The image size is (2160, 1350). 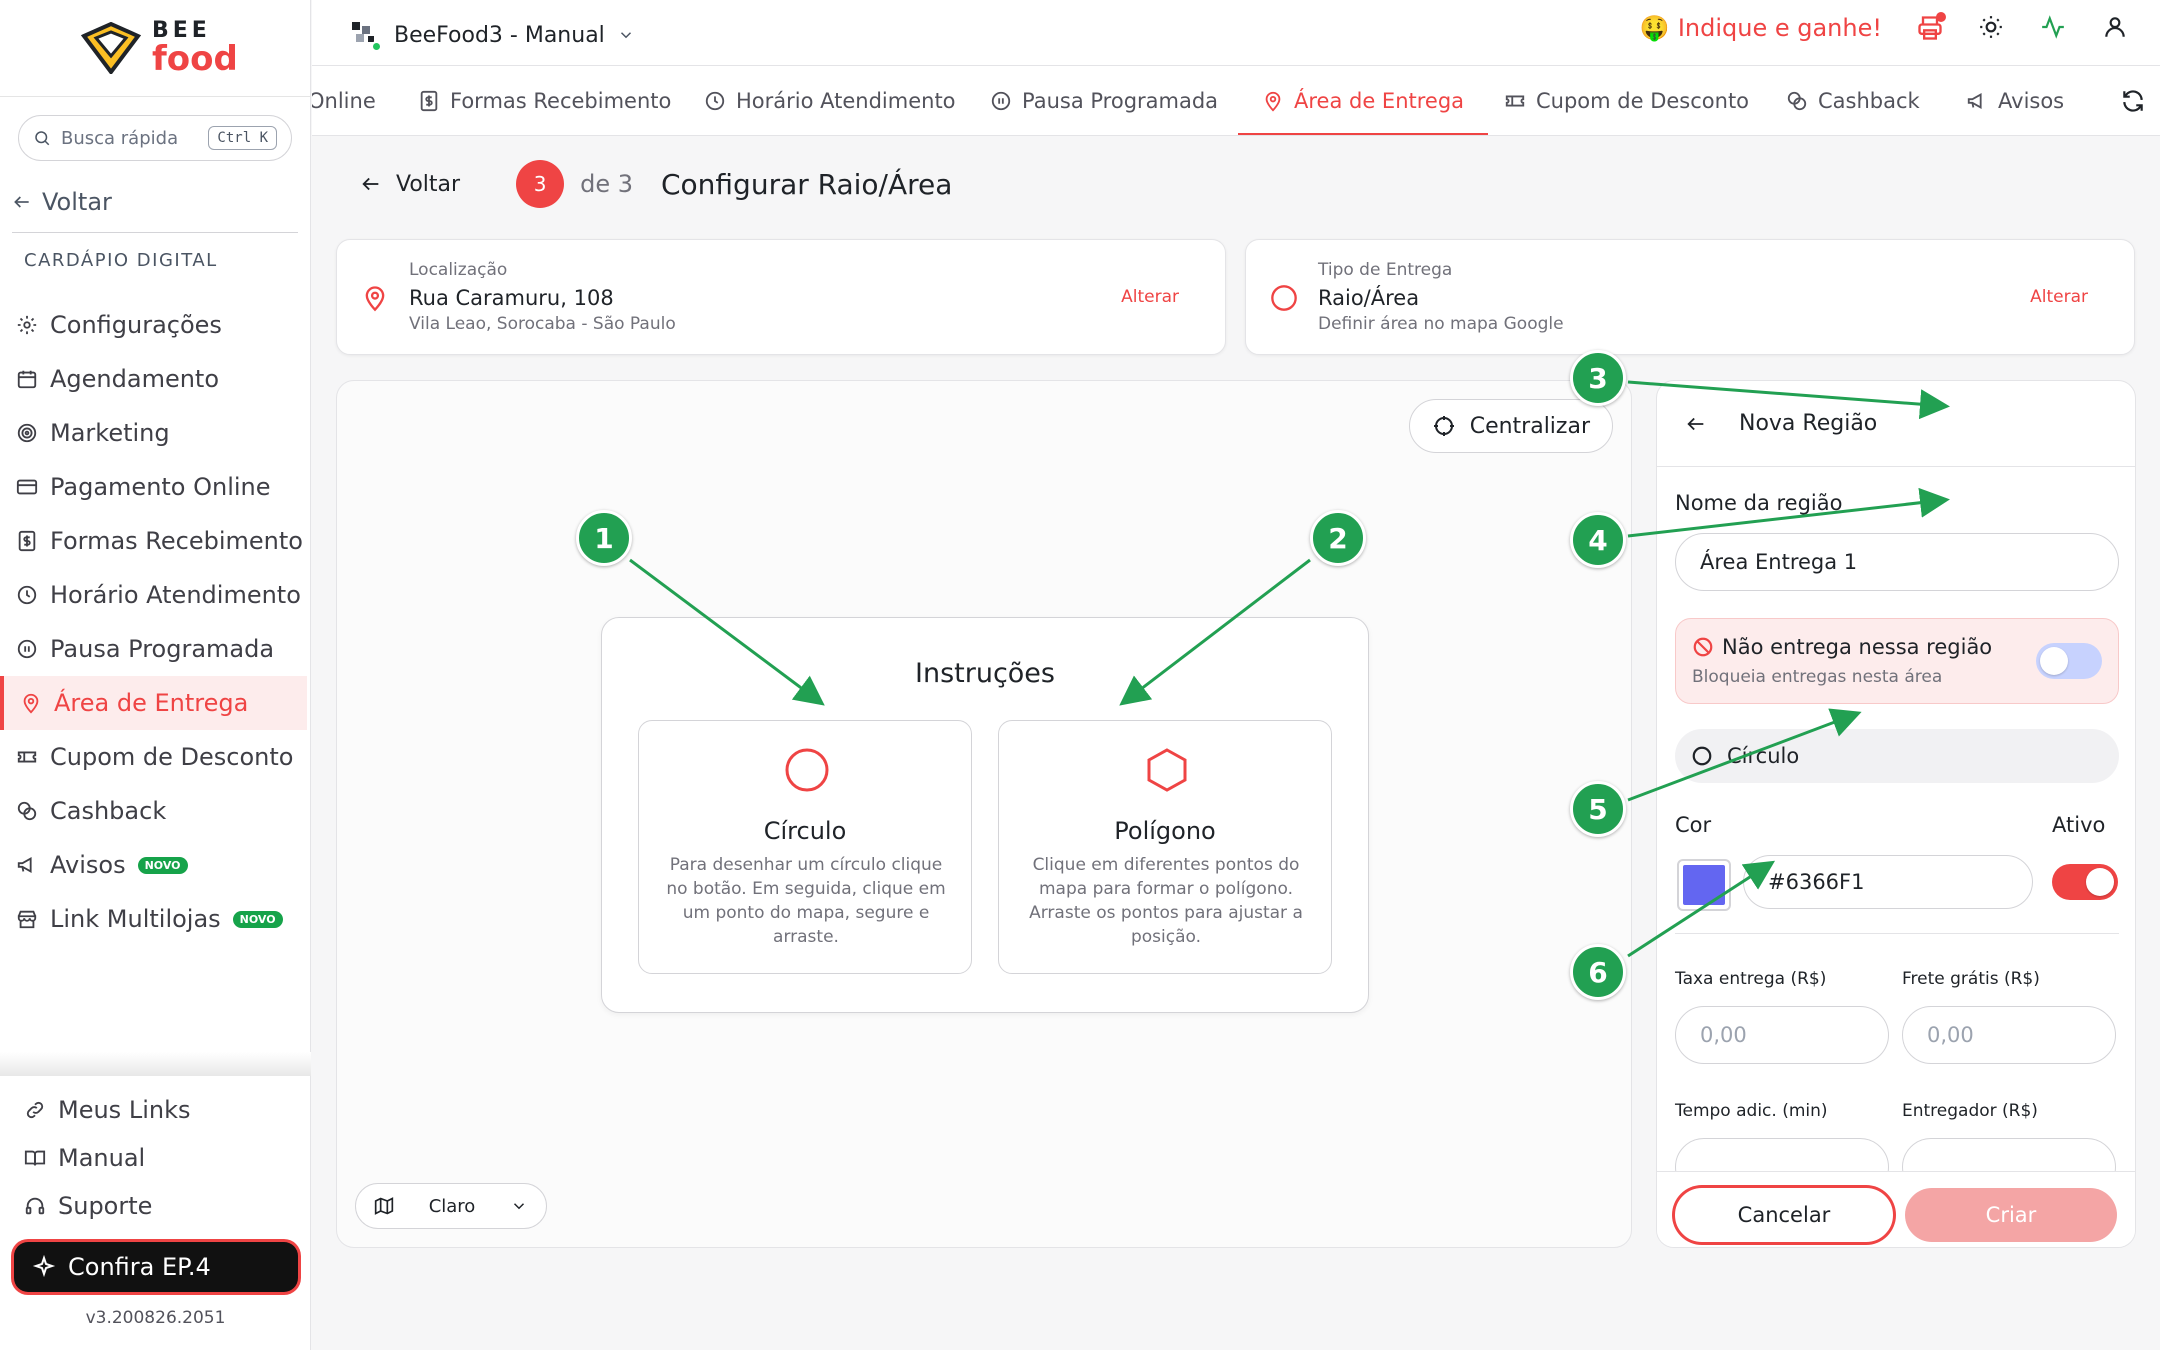 What do you see at coordinates (155, 595) in the screenshot?
I see `sidebar-item-horario-atendimento: Horário Atendimento` at bounding box center [155, 595].